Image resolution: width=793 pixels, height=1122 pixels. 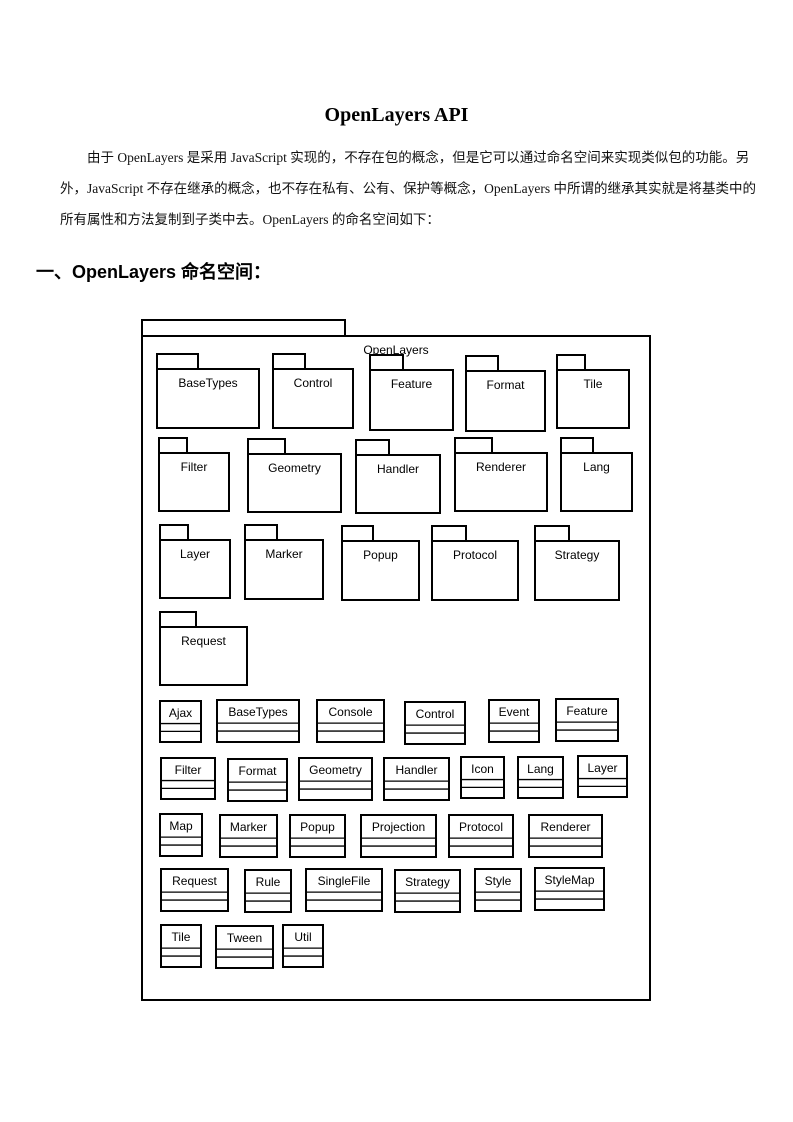 What do you see at coordinates (482, 769) in the screenshot?
I see `class-label: Icon` at bounding box center [482, 769].